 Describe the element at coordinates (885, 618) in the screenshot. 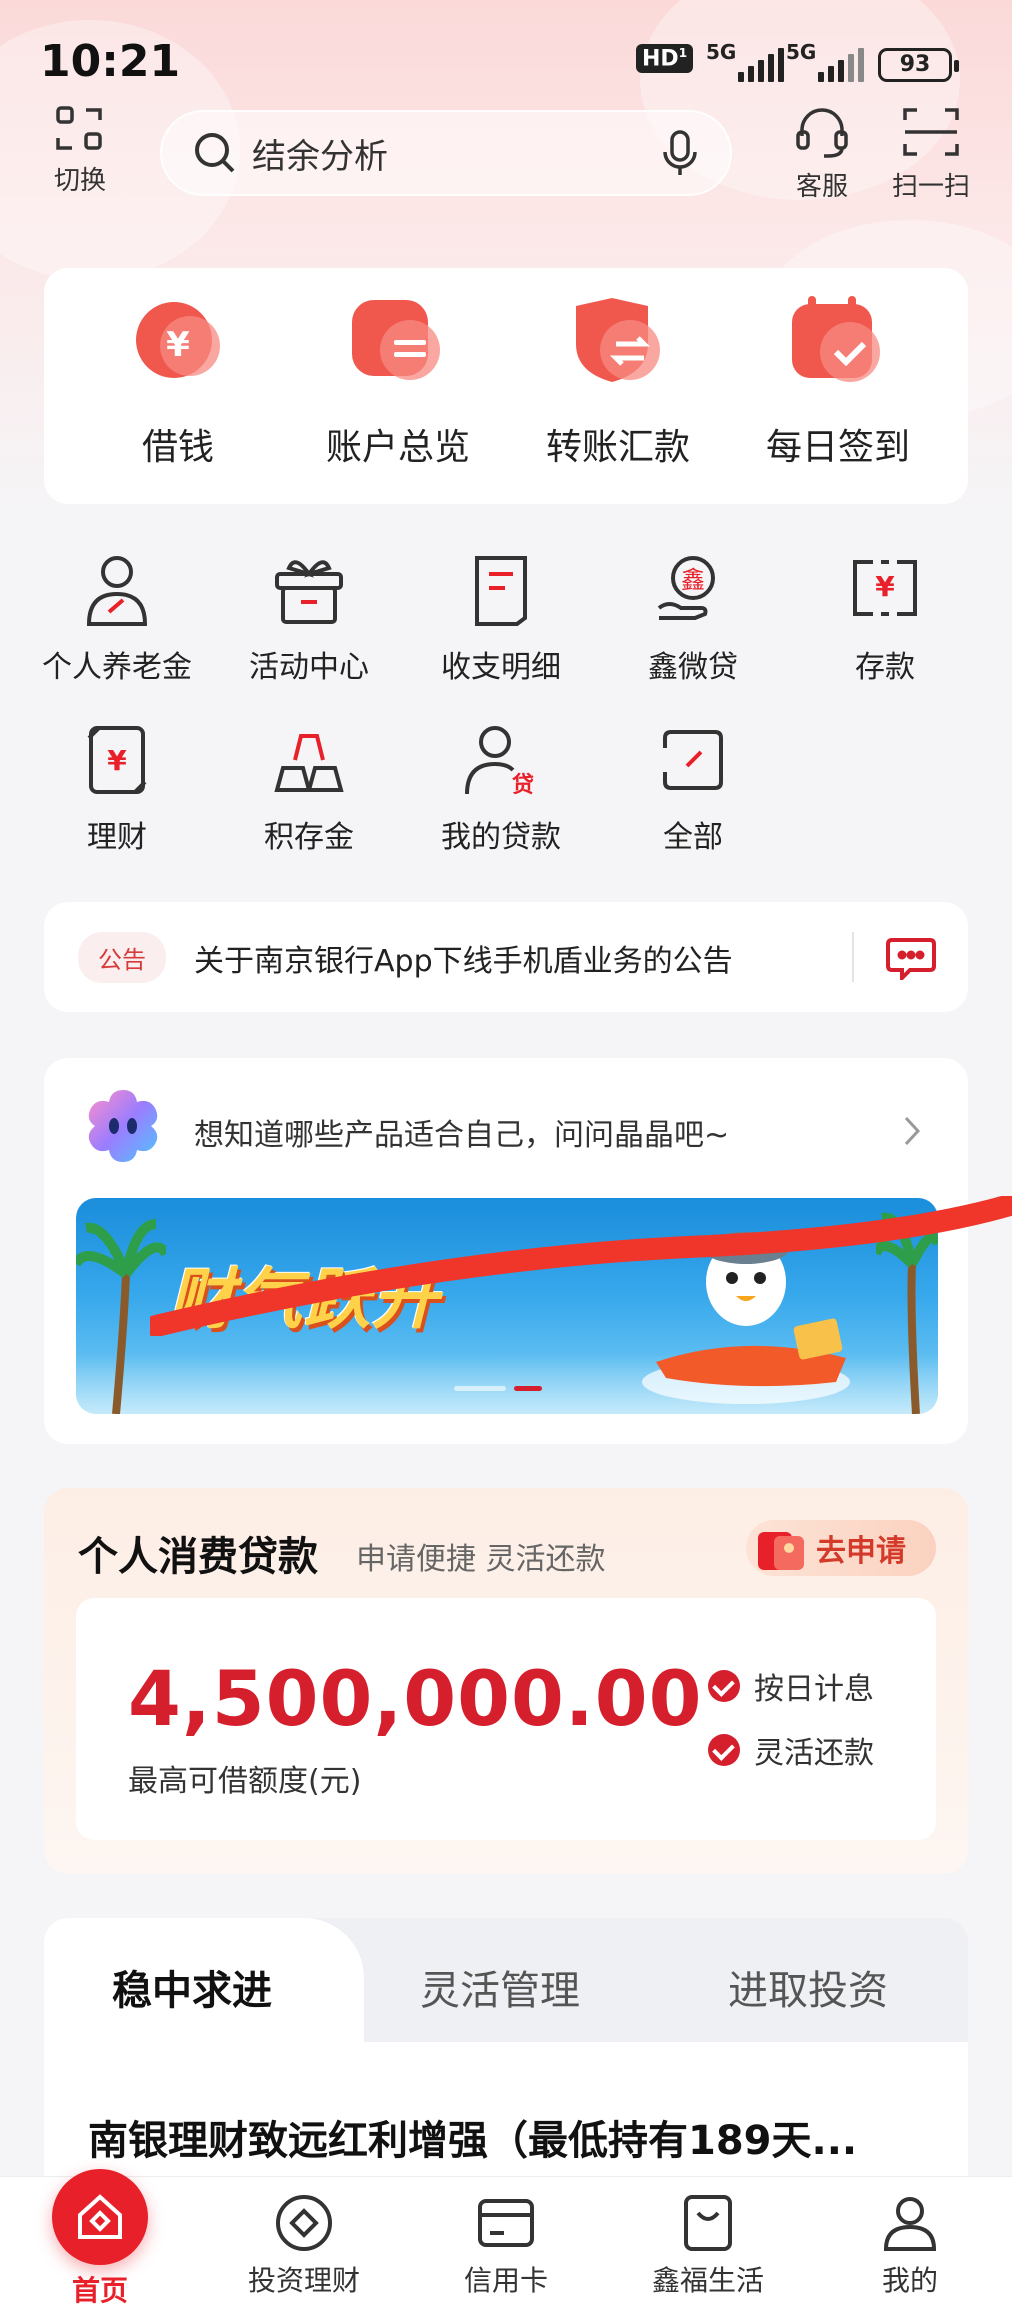

I see `grid-item-deposit: ¥ 存款` at that location.